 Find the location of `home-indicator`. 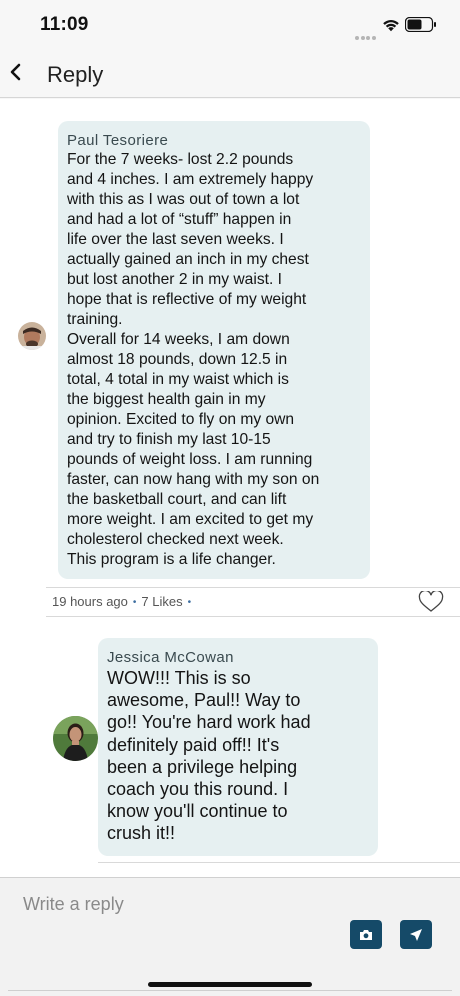

home-indicator is located at coordinates (230, 984).